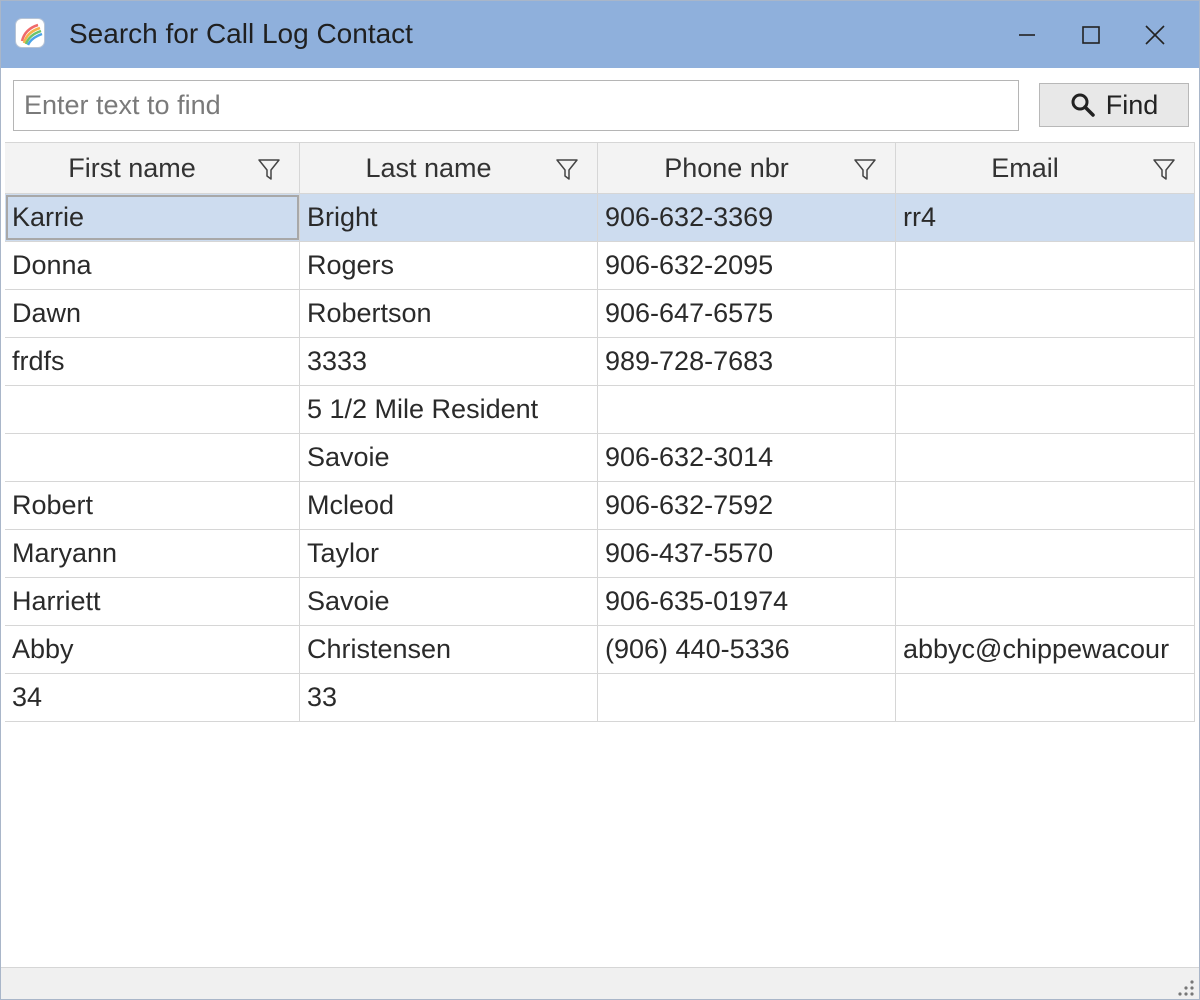 The width and height of the screenshot is (1200, 1000). I want to click on resize-grip-icon, so click(1184, 986).